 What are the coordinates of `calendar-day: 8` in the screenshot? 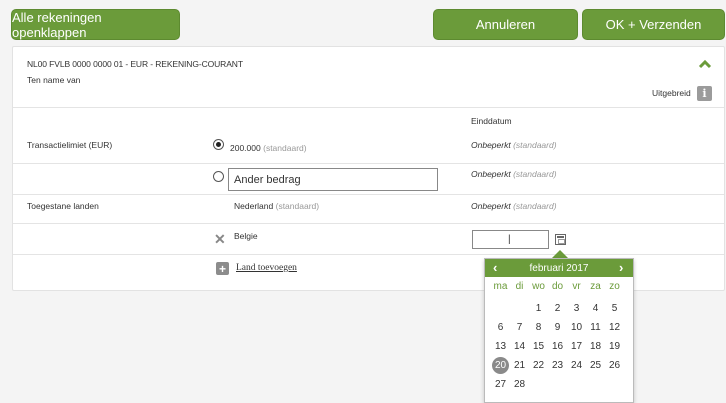 It's located at (538, 327).